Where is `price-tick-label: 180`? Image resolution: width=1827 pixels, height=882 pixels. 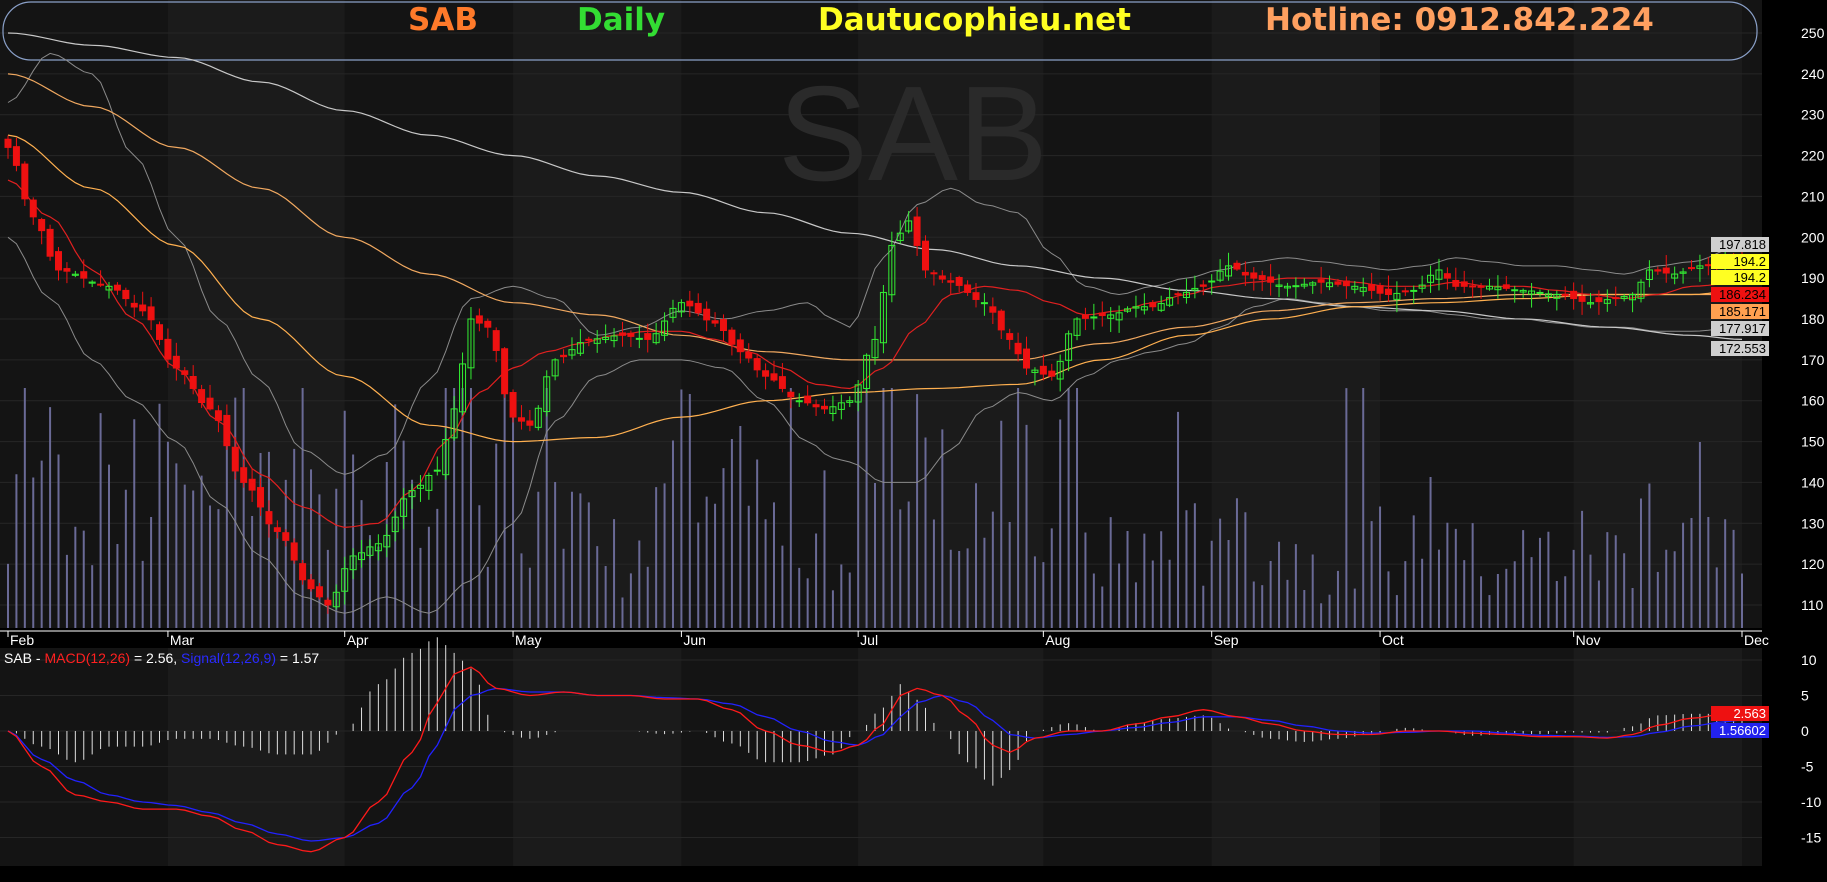
price-tick-label: 180 is located at coordinates (1813, 319).